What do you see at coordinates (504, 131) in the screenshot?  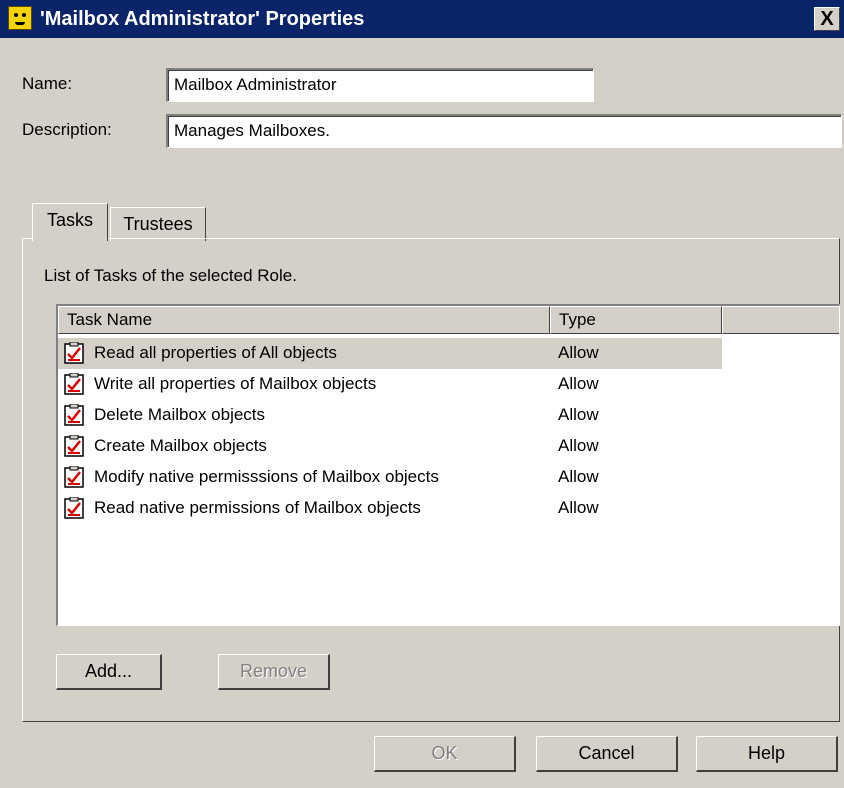 I see `description-field: Manages Mailboxes.` at bounding box center [504, 131].